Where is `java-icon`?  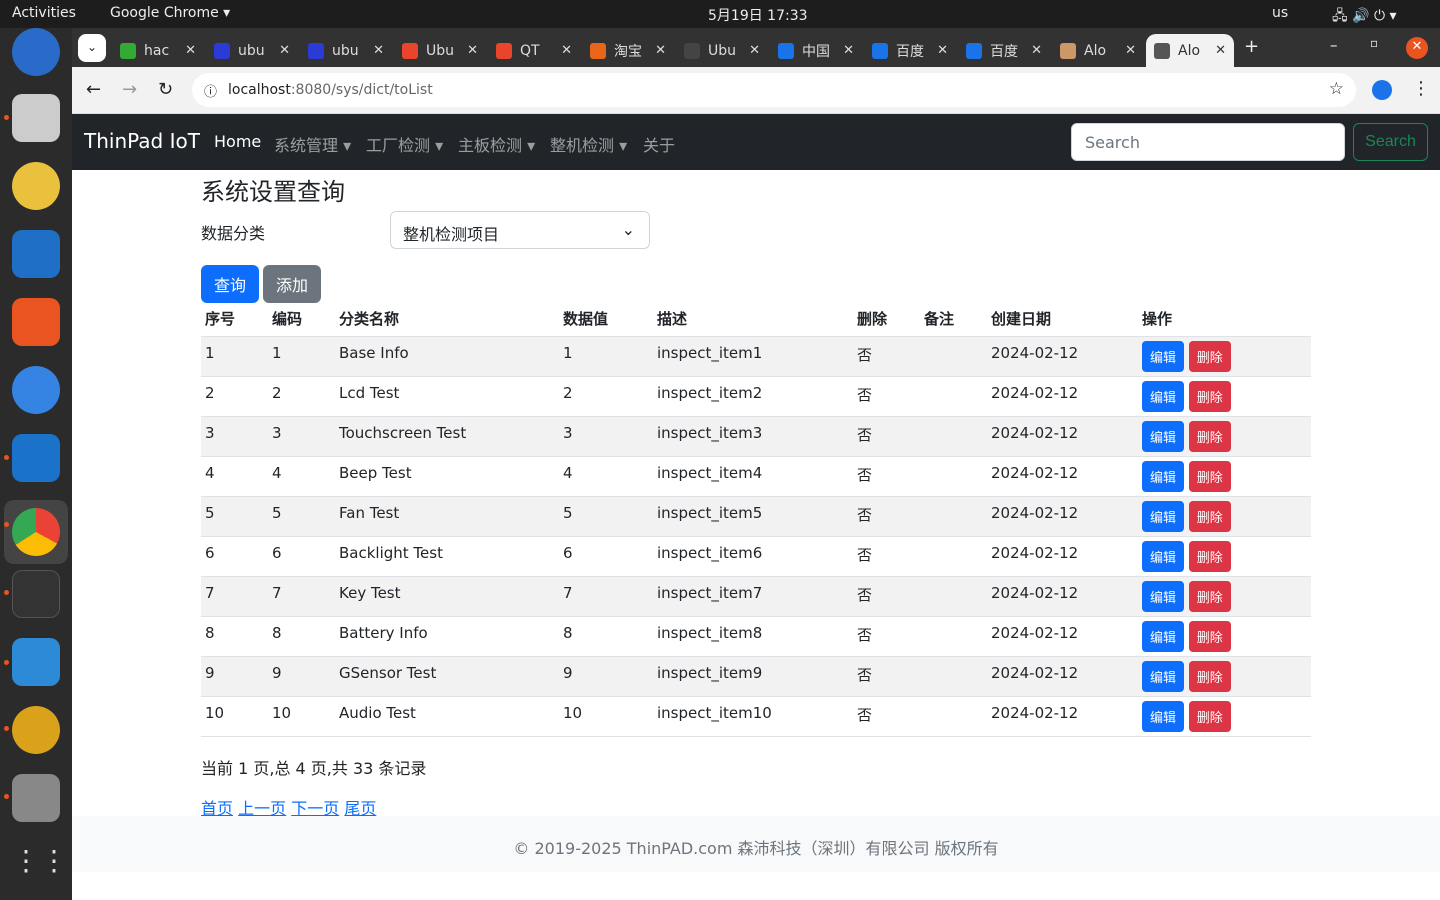
java-icon is located at coordinates (36, 798).